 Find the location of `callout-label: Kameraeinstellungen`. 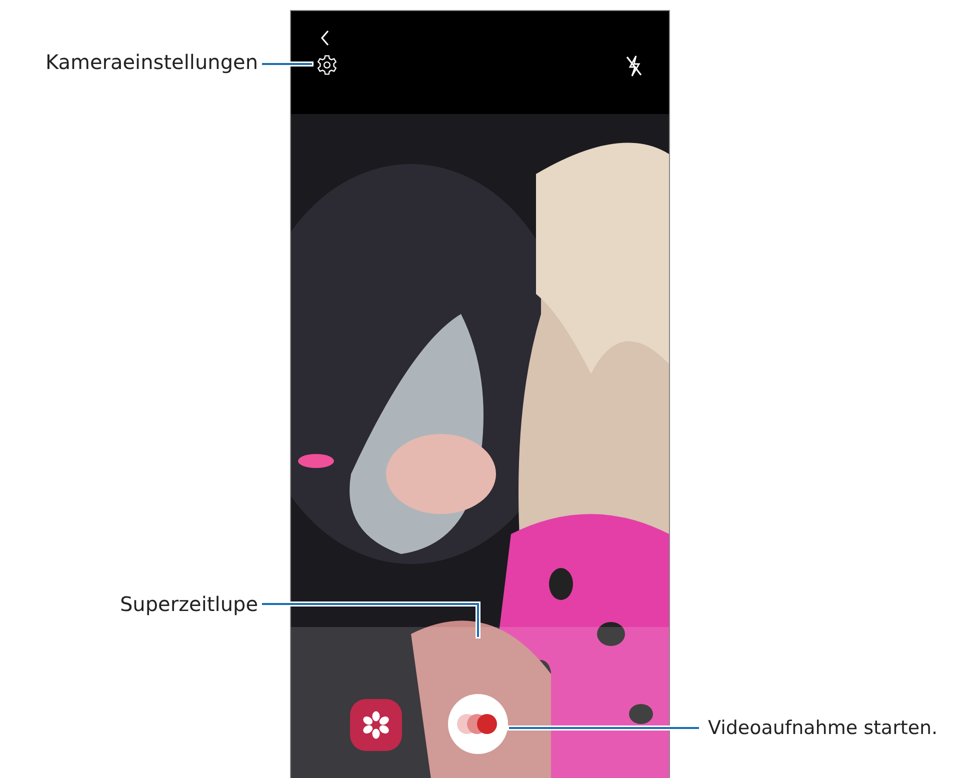

callout-label: Kameraeinstellungen is located at coordinates (151, 62).